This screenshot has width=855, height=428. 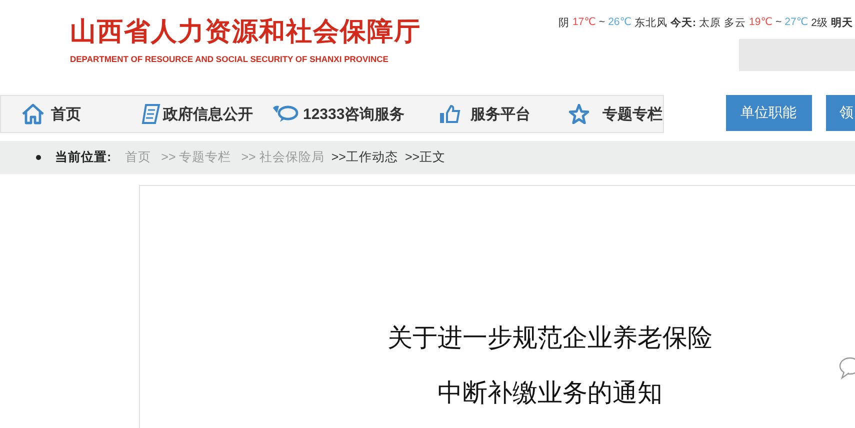 What do you see at coordinates (840, 113) in the screenshot?
I see `menu-button: 领` at bounding box center [840, 113].